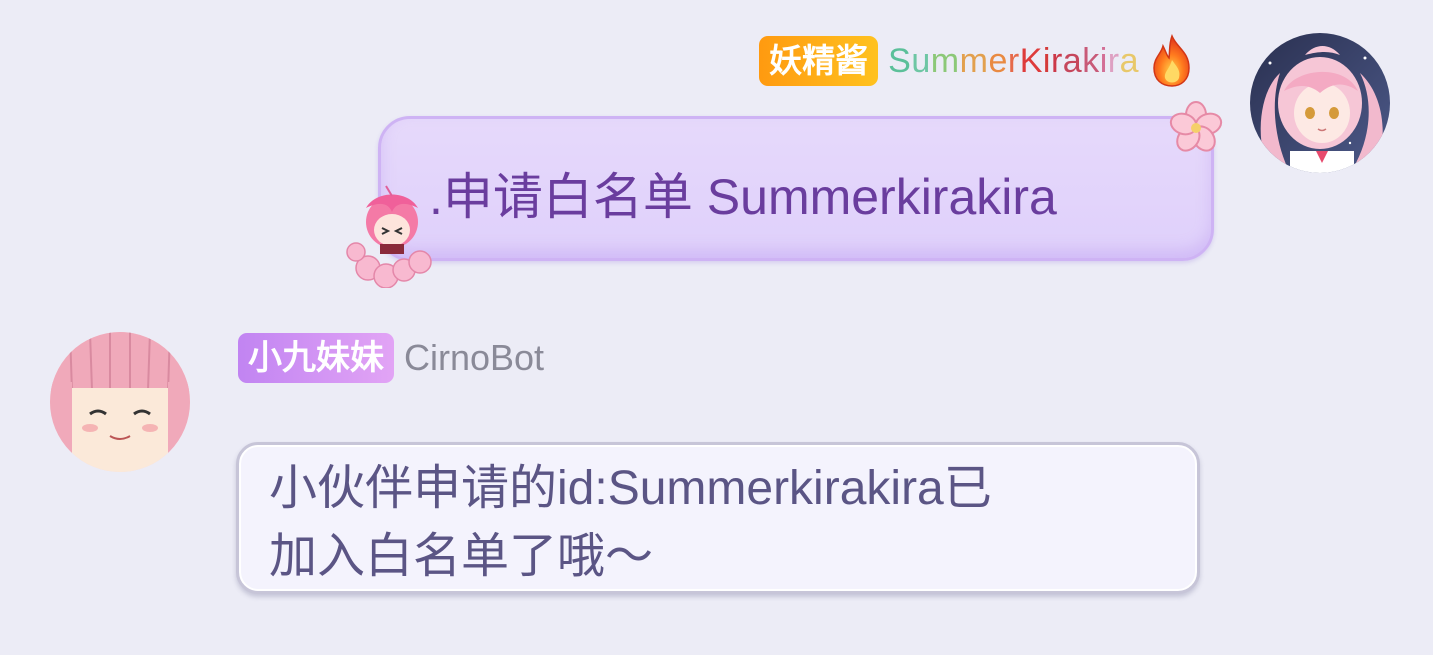 The image size is (1433, 655). I want to click on sender-name-char: u, so click(921, 60).